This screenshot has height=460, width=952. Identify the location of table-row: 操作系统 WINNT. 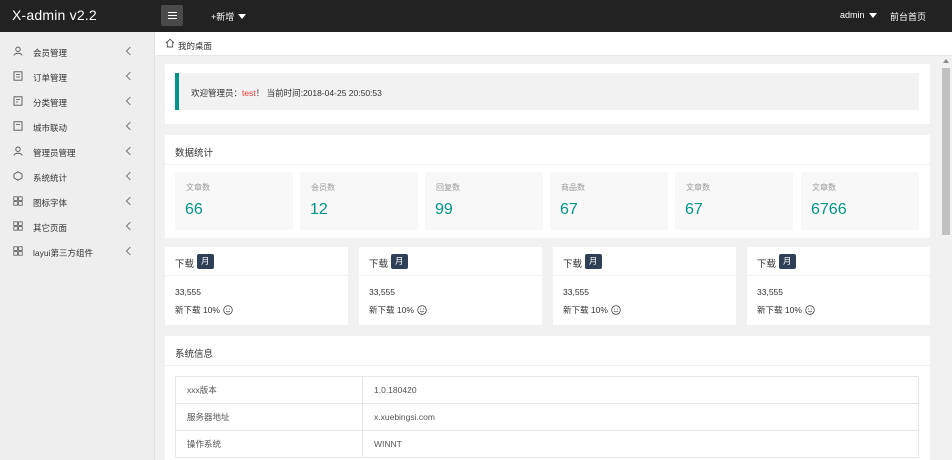
(547, 444).